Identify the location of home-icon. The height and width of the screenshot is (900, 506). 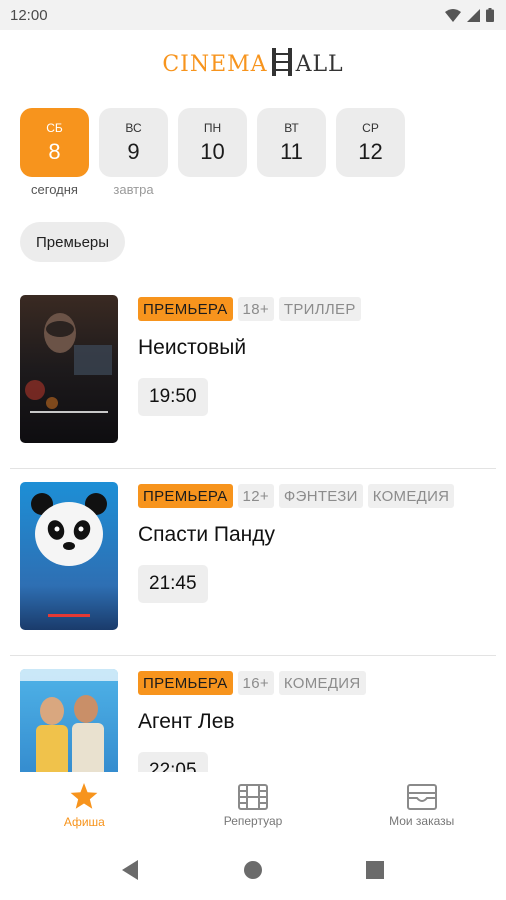
(253, 870).